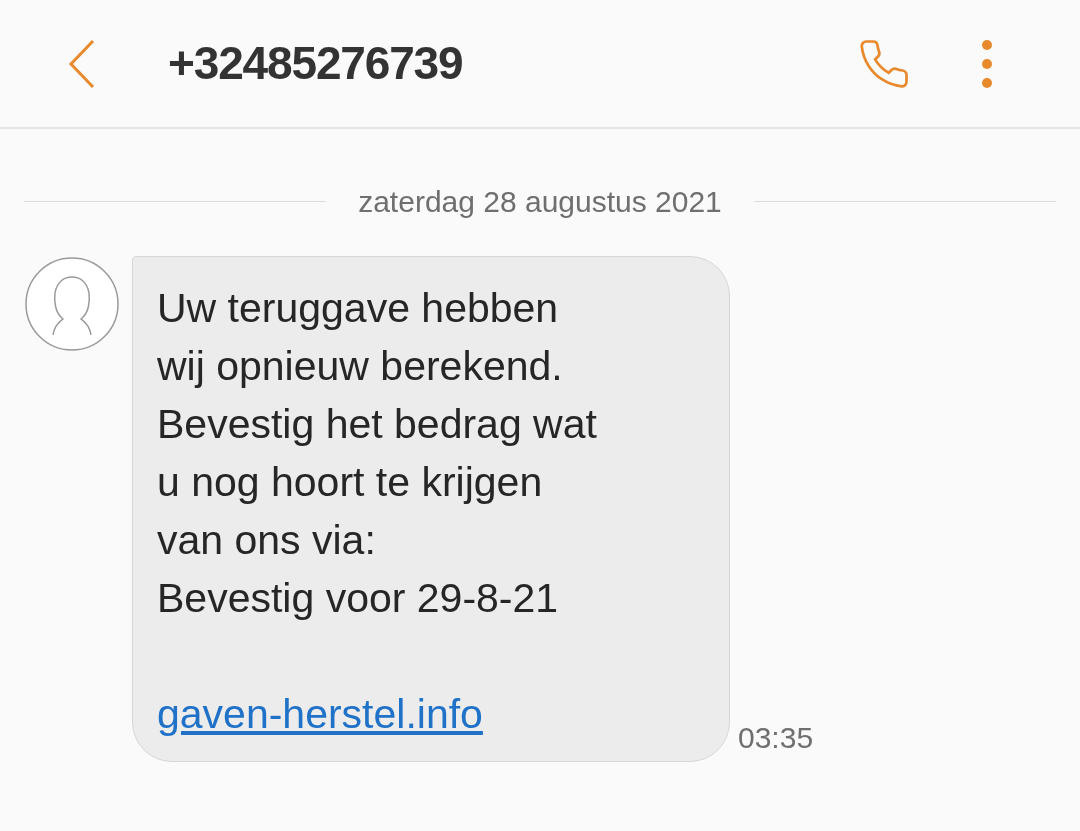 The image size is (1080, 831). I want to click on contact-number: +32485276739, so click(315, 63).